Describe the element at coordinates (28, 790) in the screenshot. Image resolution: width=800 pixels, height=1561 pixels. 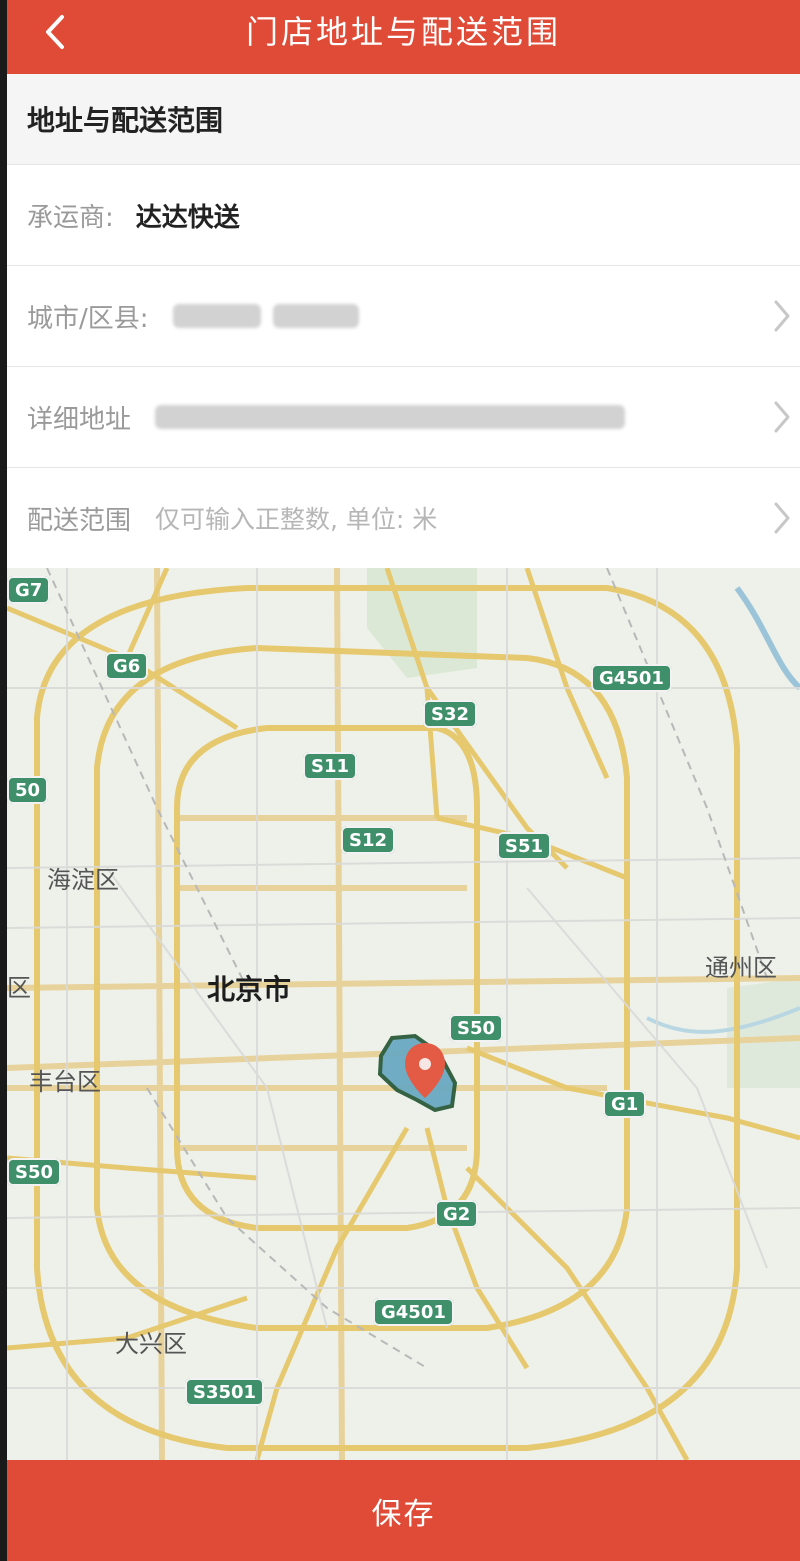
I see `route-badge-50-left: 50` at that location.